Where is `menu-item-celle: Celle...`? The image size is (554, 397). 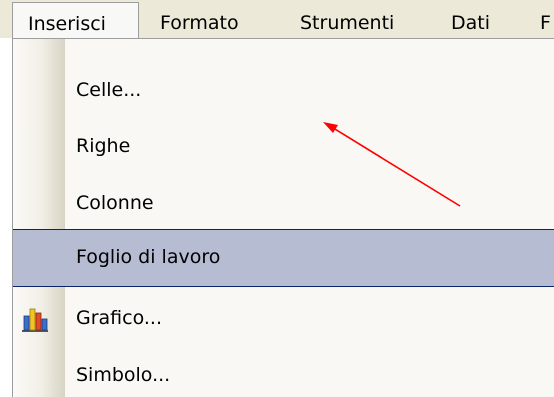 menu-item-celle: Celle... is located at coordinates (283, 91).